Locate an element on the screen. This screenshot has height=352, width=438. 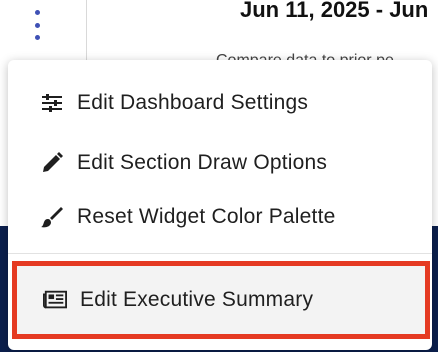
menu-item-edit-section-draw-options: Edit Section Draw Options is located at coordinates (220, 163).